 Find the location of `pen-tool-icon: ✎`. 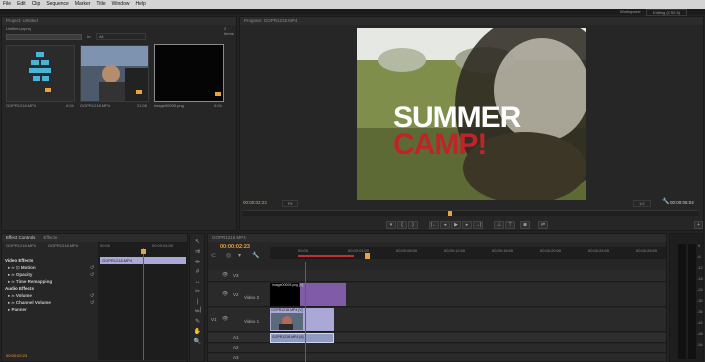

pen-tool-icon: ✎ is located at coordinates (197, 322).